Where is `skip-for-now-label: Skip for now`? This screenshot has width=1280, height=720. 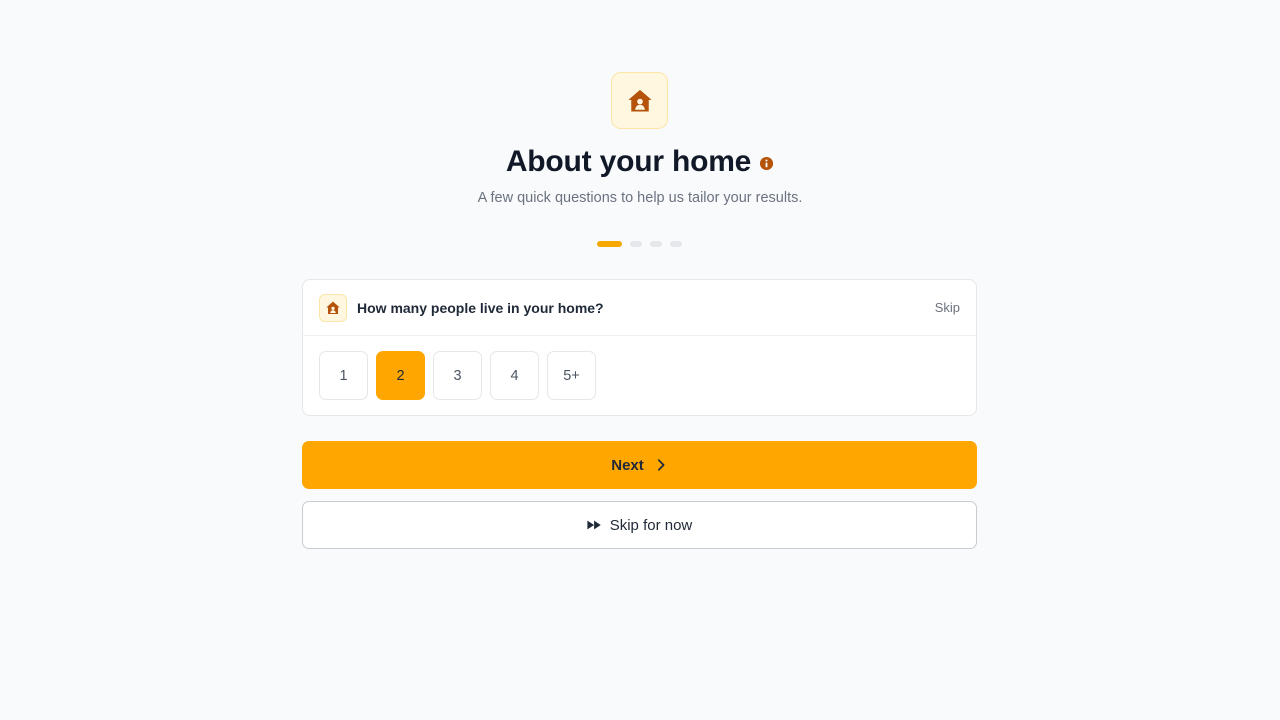
skip-for-now-label: Skip for now is located at coordinates (651, 525).